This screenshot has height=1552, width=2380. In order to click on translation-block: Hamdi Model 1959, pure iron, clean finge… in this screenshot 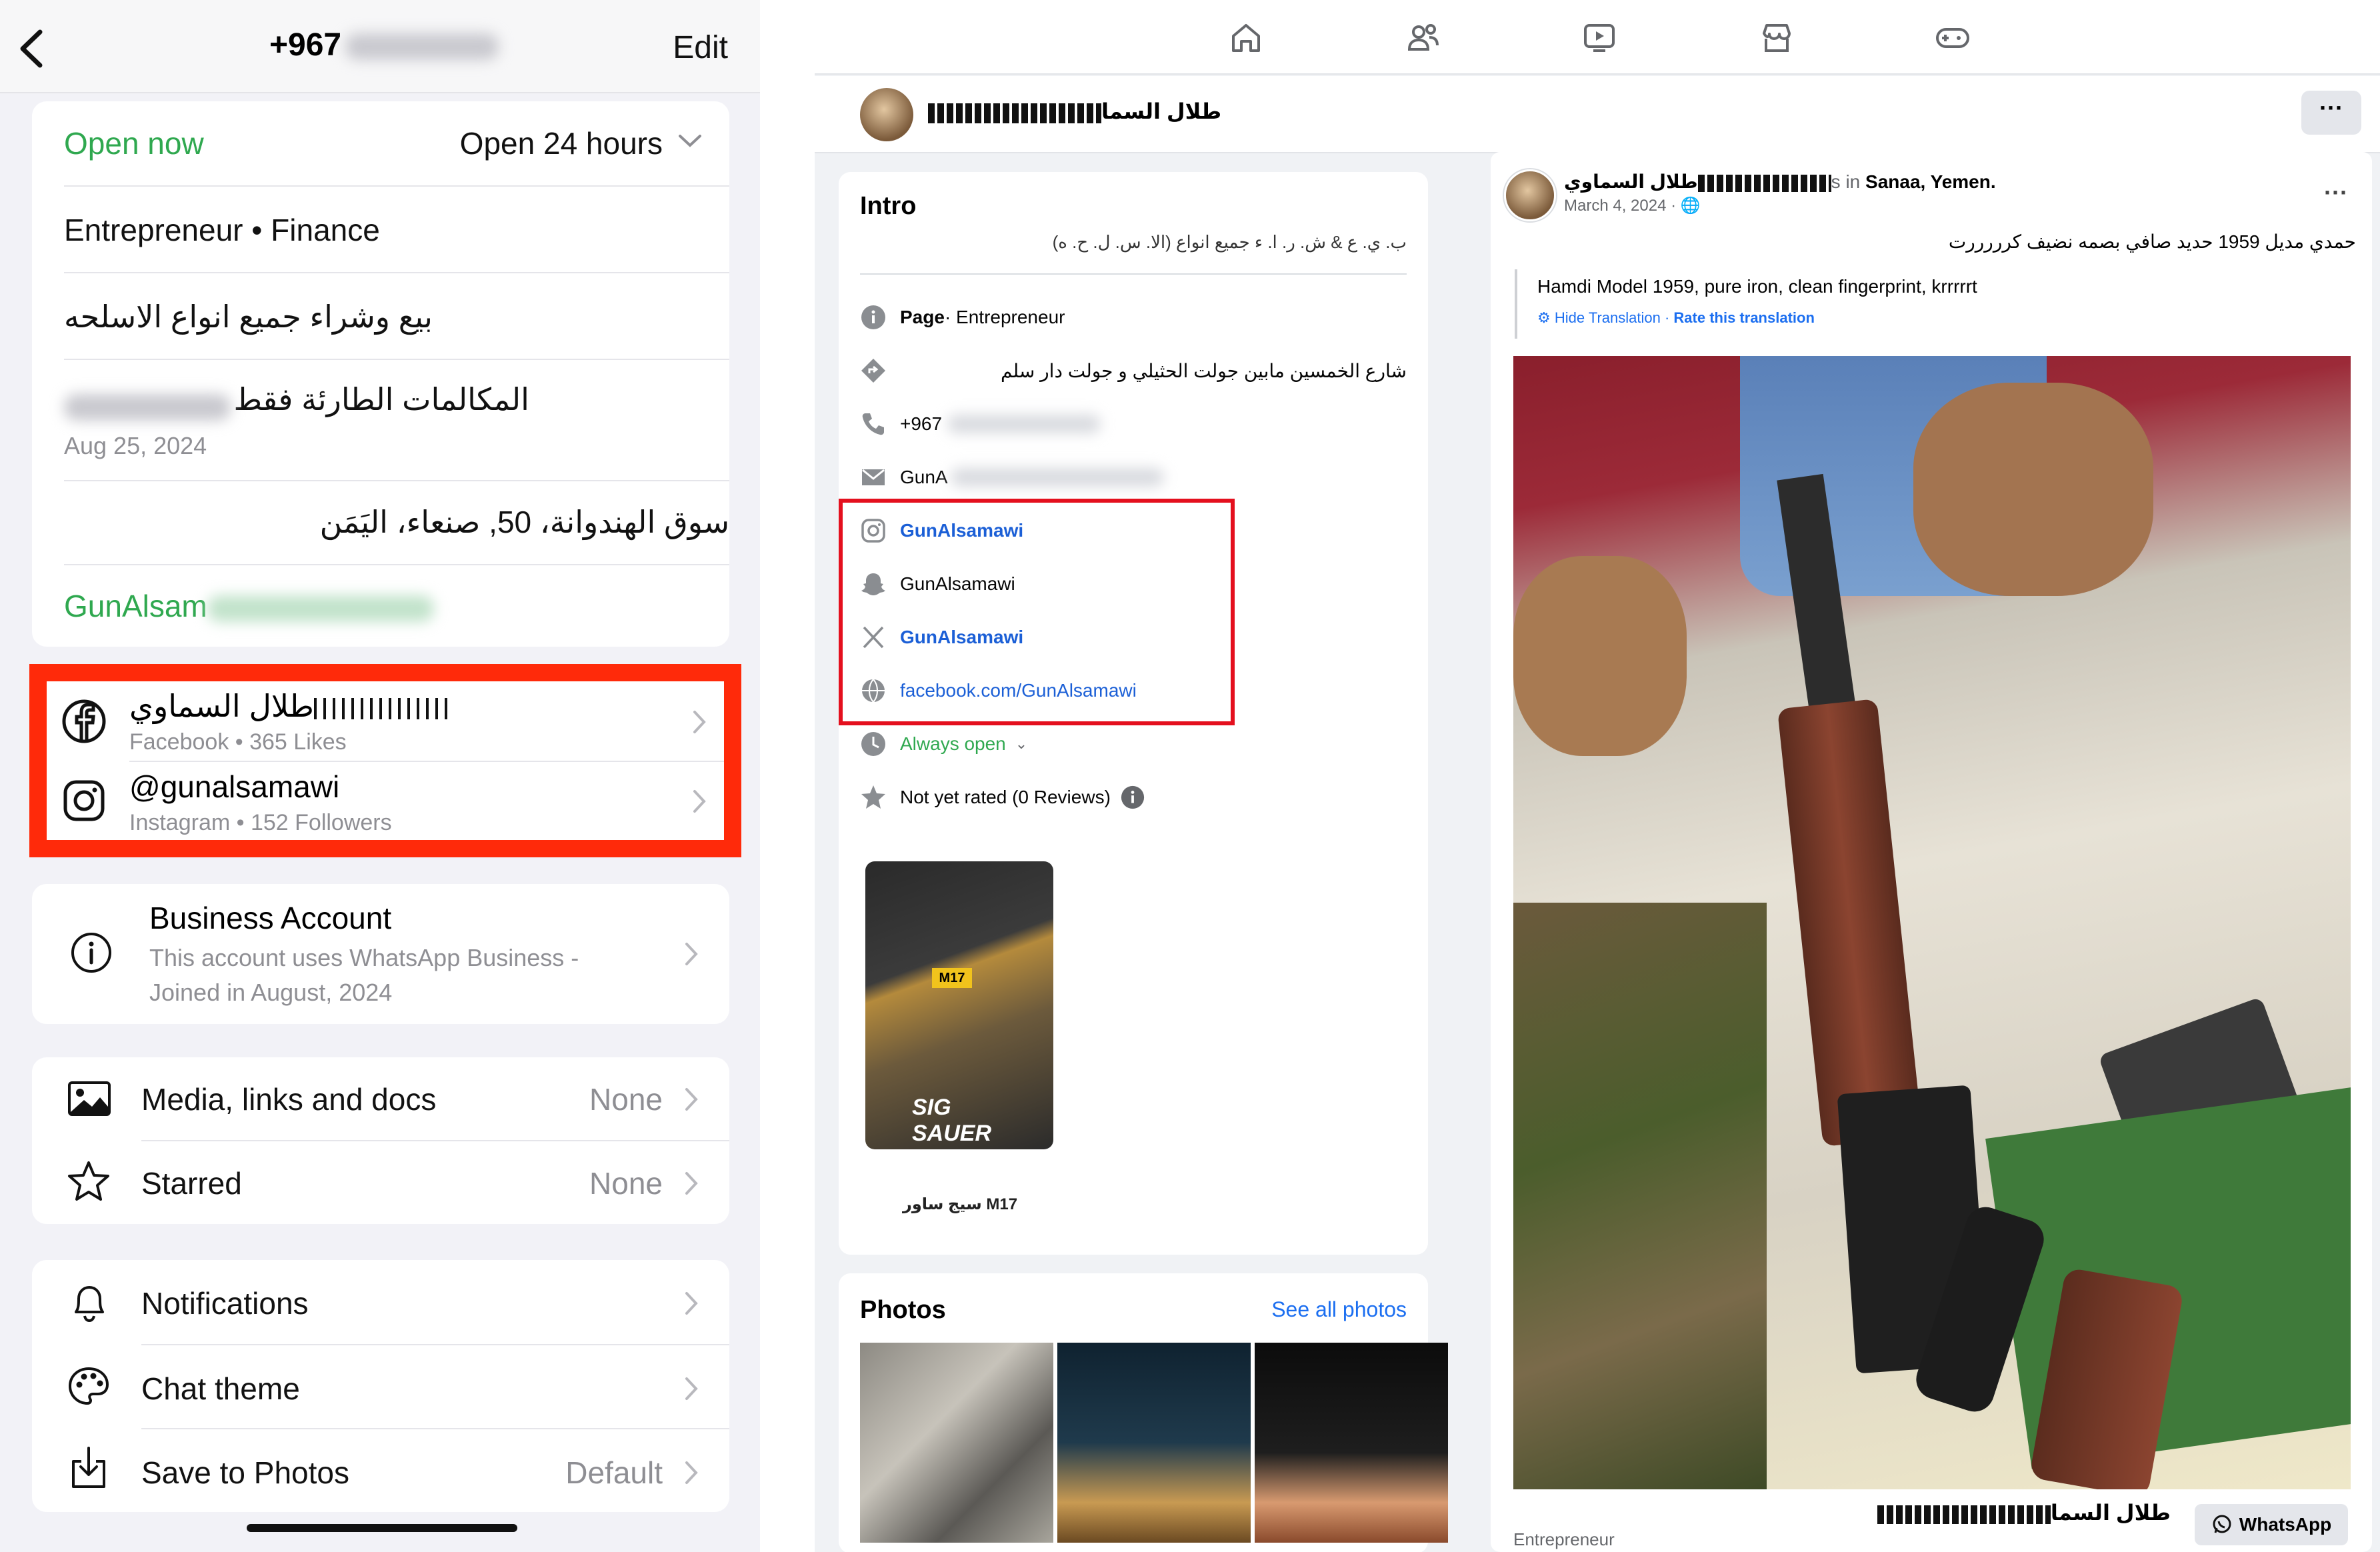, I will do `click(1933, 304)`.